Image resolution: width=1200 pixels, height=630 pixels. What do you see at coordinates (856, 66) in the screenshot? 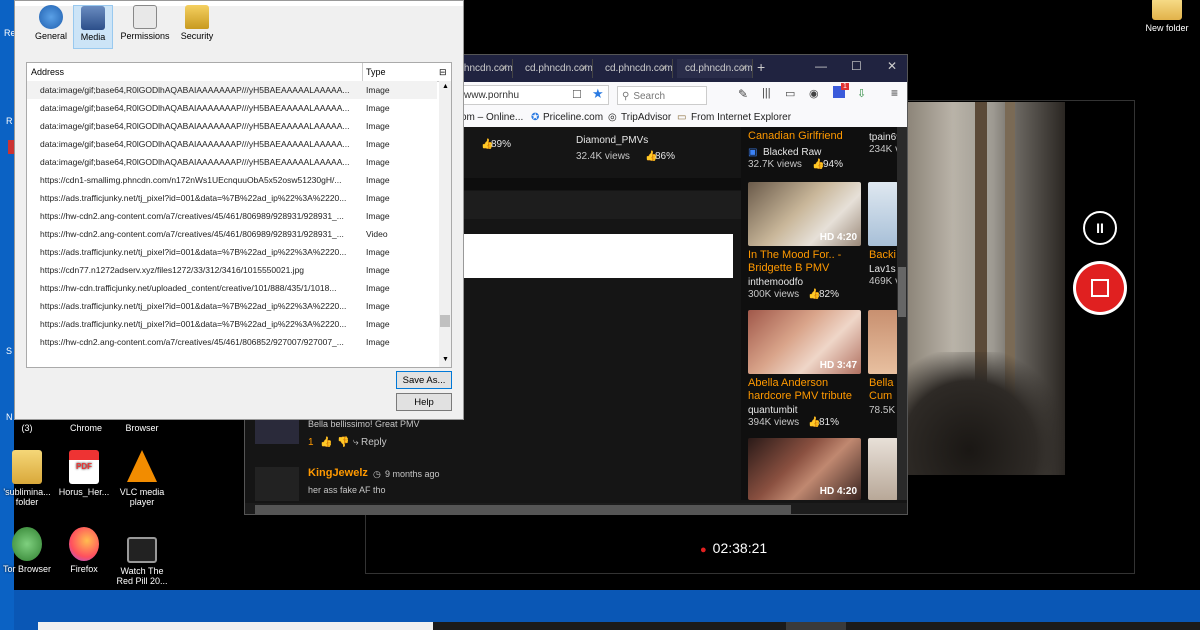
I see `maximize-button: ☐` at bounding box center [856, 66].